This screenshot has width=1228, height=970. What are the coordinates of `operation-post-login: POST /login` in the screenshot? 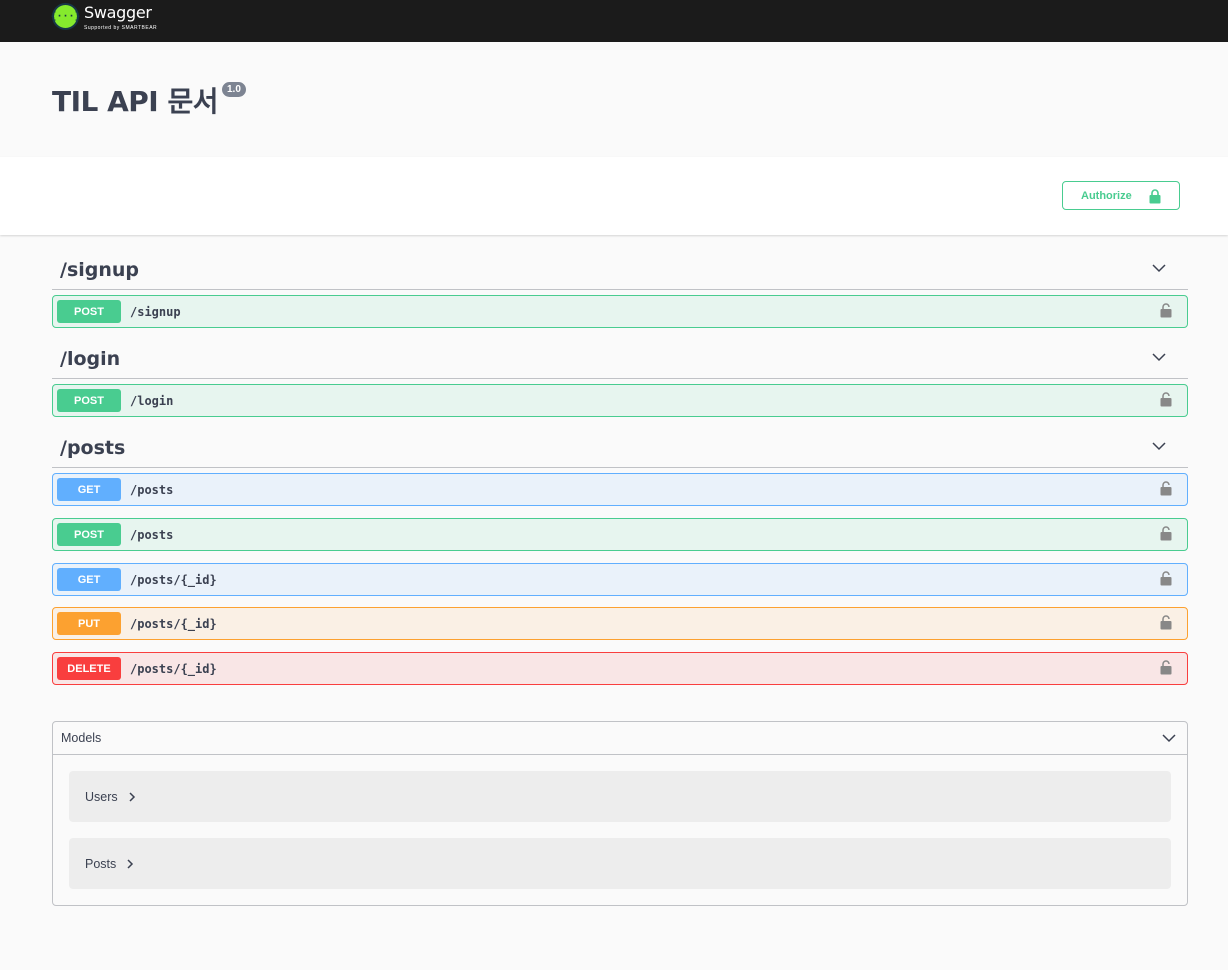 It's located at (620, 400).